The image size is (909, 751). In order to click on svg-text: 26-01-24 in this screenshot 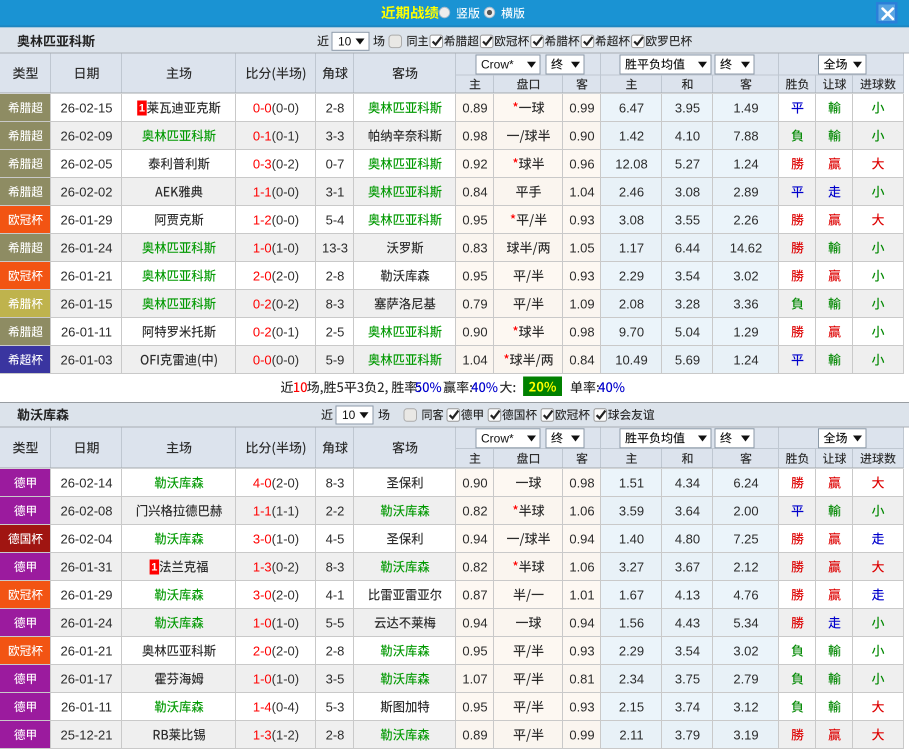, I will do `click(86, 247)`.